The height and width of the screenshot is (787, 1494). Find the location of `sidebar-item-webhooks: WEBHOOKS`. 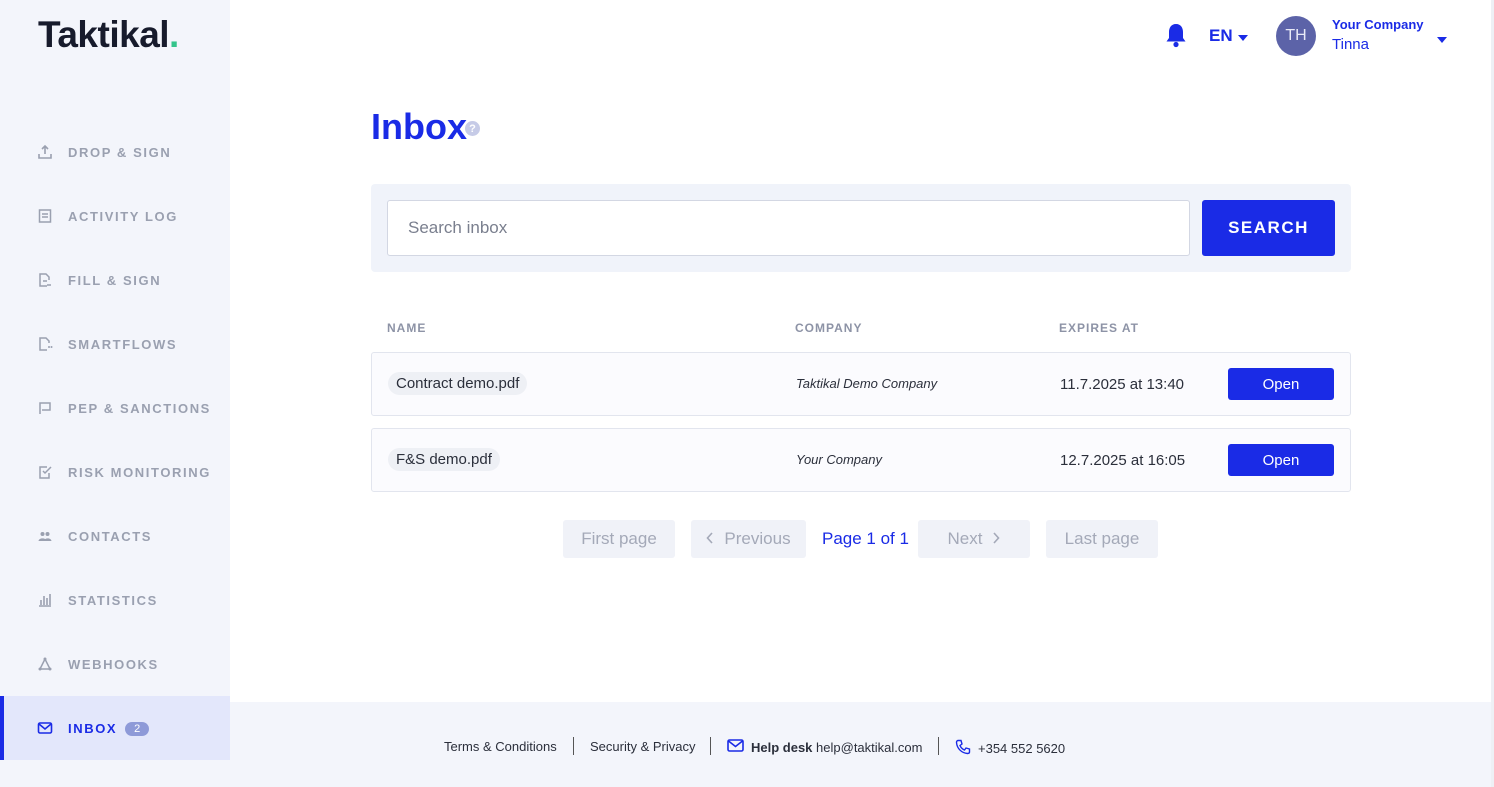

sidebar-item-webhooks: WEBHOOKS is located at coordinates (115, 664).